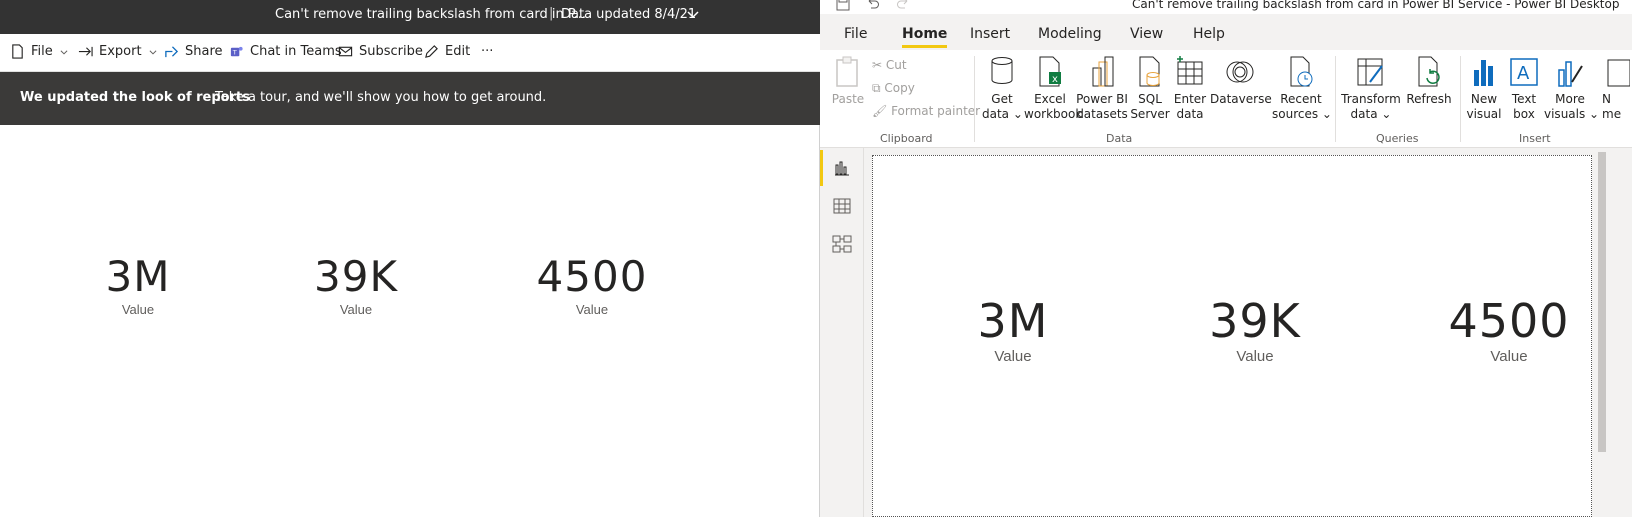 Image resolution: width=1632 pixels, height=517 pixels. What do you see at coordinates (1429, 71) in the screenshot?
I see `refresh-icon` at bounding box center [1429, 71].